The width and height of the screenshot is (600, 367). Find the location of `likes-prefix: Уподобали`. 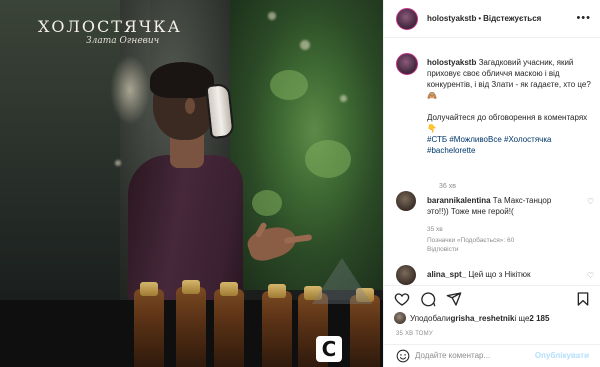

likes-prefix: Уподобали is located at coordinates (430, 318).